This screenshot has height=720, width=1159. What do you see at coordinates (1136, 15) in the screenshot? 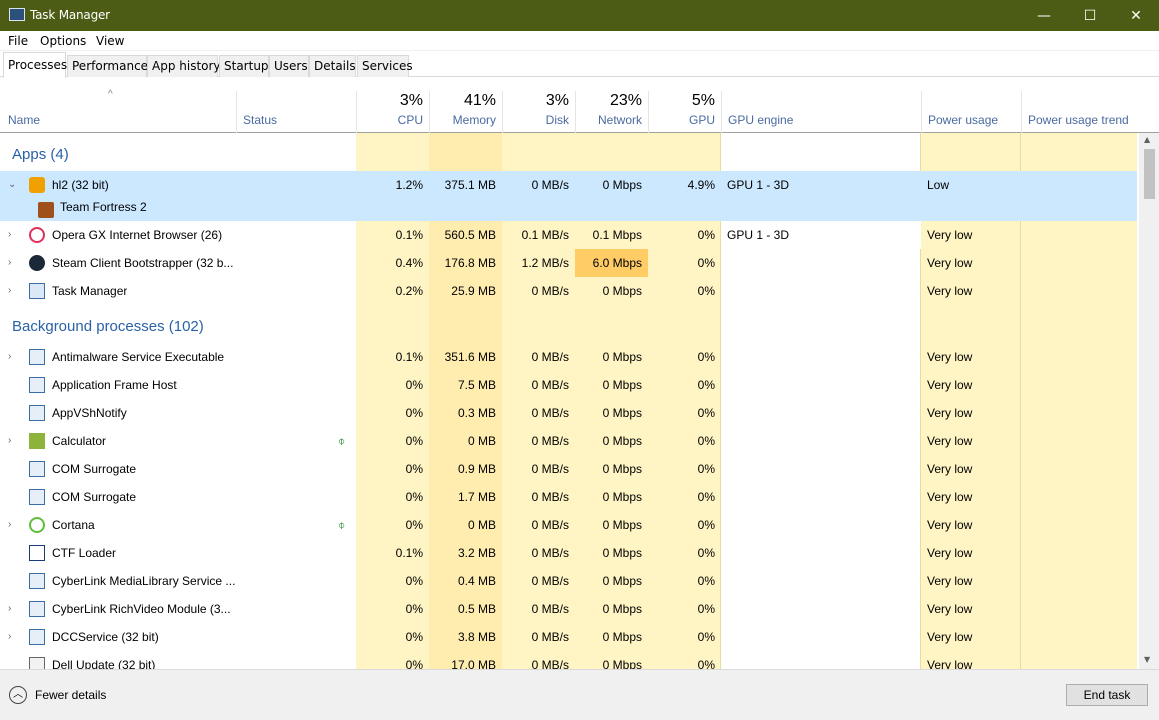
I see `close-button: ✕` at bounding box center [1136, 15].